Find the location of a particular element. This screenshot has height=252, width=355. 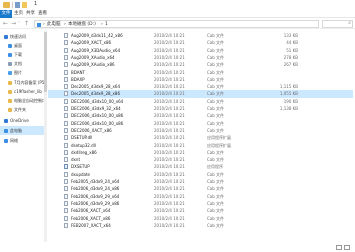

file-row: dsetup32.dll 2010/2/4 10:21 应用程序扩展 is located at coordinates (200, 145).